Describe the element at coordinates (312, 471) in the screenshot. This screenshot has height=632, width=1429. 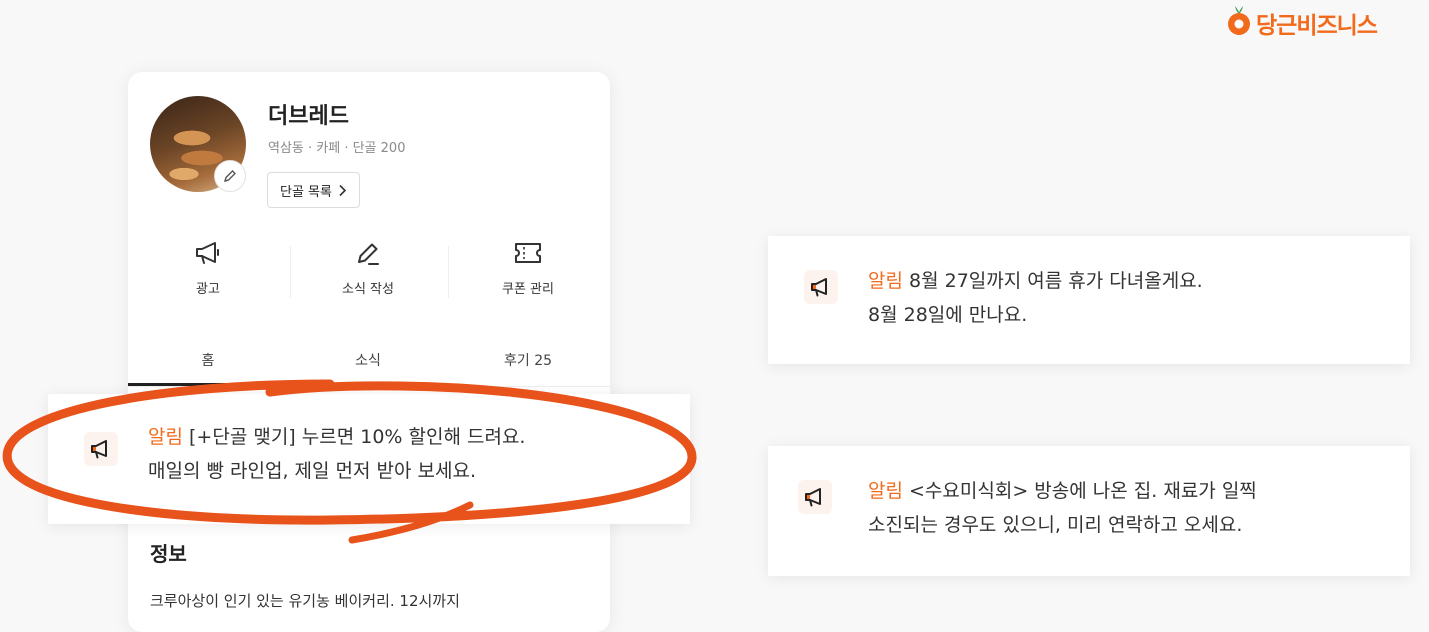
I see `notice-line-2: 매일의 빵 라인업, 제일 먼저 받아 보세요.` at that location.